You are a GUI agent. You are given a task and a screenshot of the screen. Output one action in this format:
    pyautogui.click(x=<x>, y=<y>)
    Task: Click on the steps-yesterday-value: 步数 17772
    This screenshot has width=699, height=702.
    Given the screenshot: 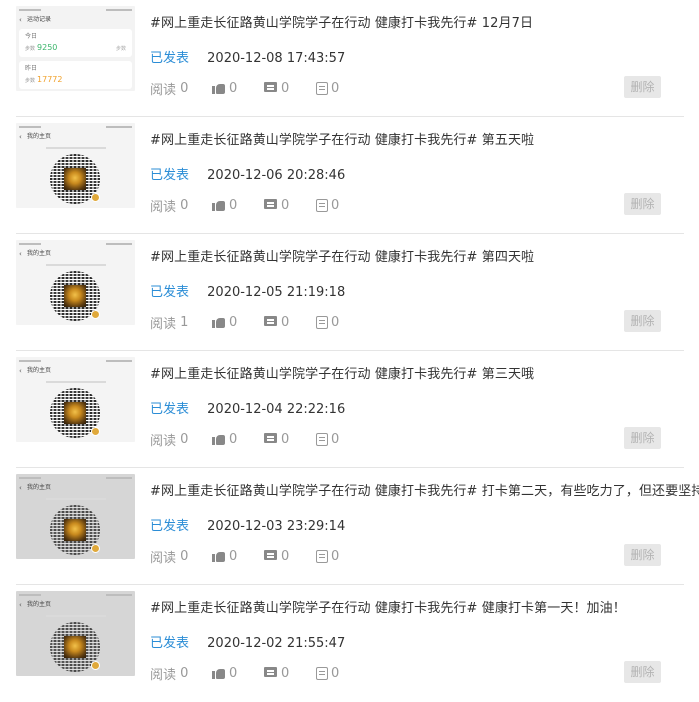 What is the action you would take?
    pyautogui.click(x=44, y=79)
    